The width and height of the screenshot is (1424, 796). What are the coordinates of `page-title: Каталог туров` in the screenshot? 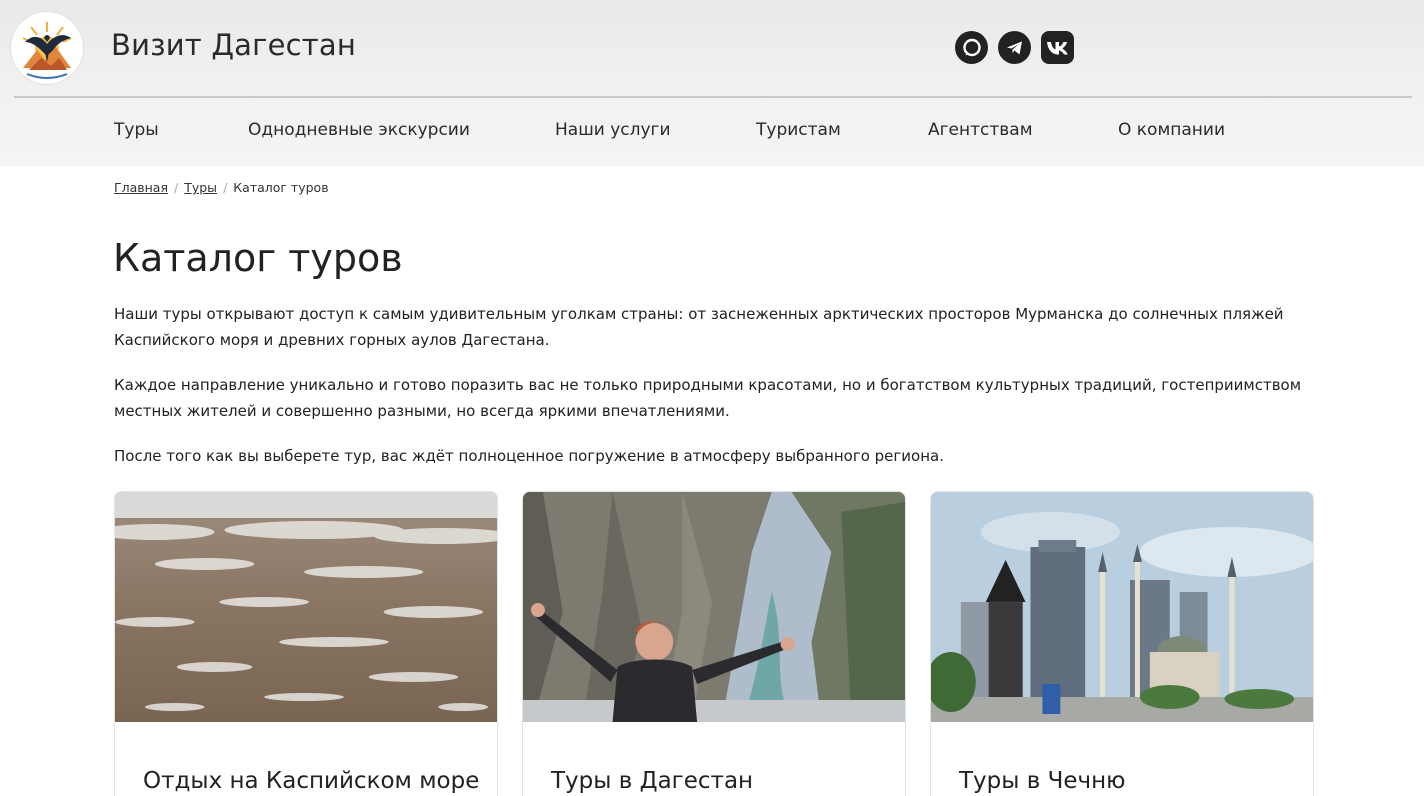 It's located at (258, 258).